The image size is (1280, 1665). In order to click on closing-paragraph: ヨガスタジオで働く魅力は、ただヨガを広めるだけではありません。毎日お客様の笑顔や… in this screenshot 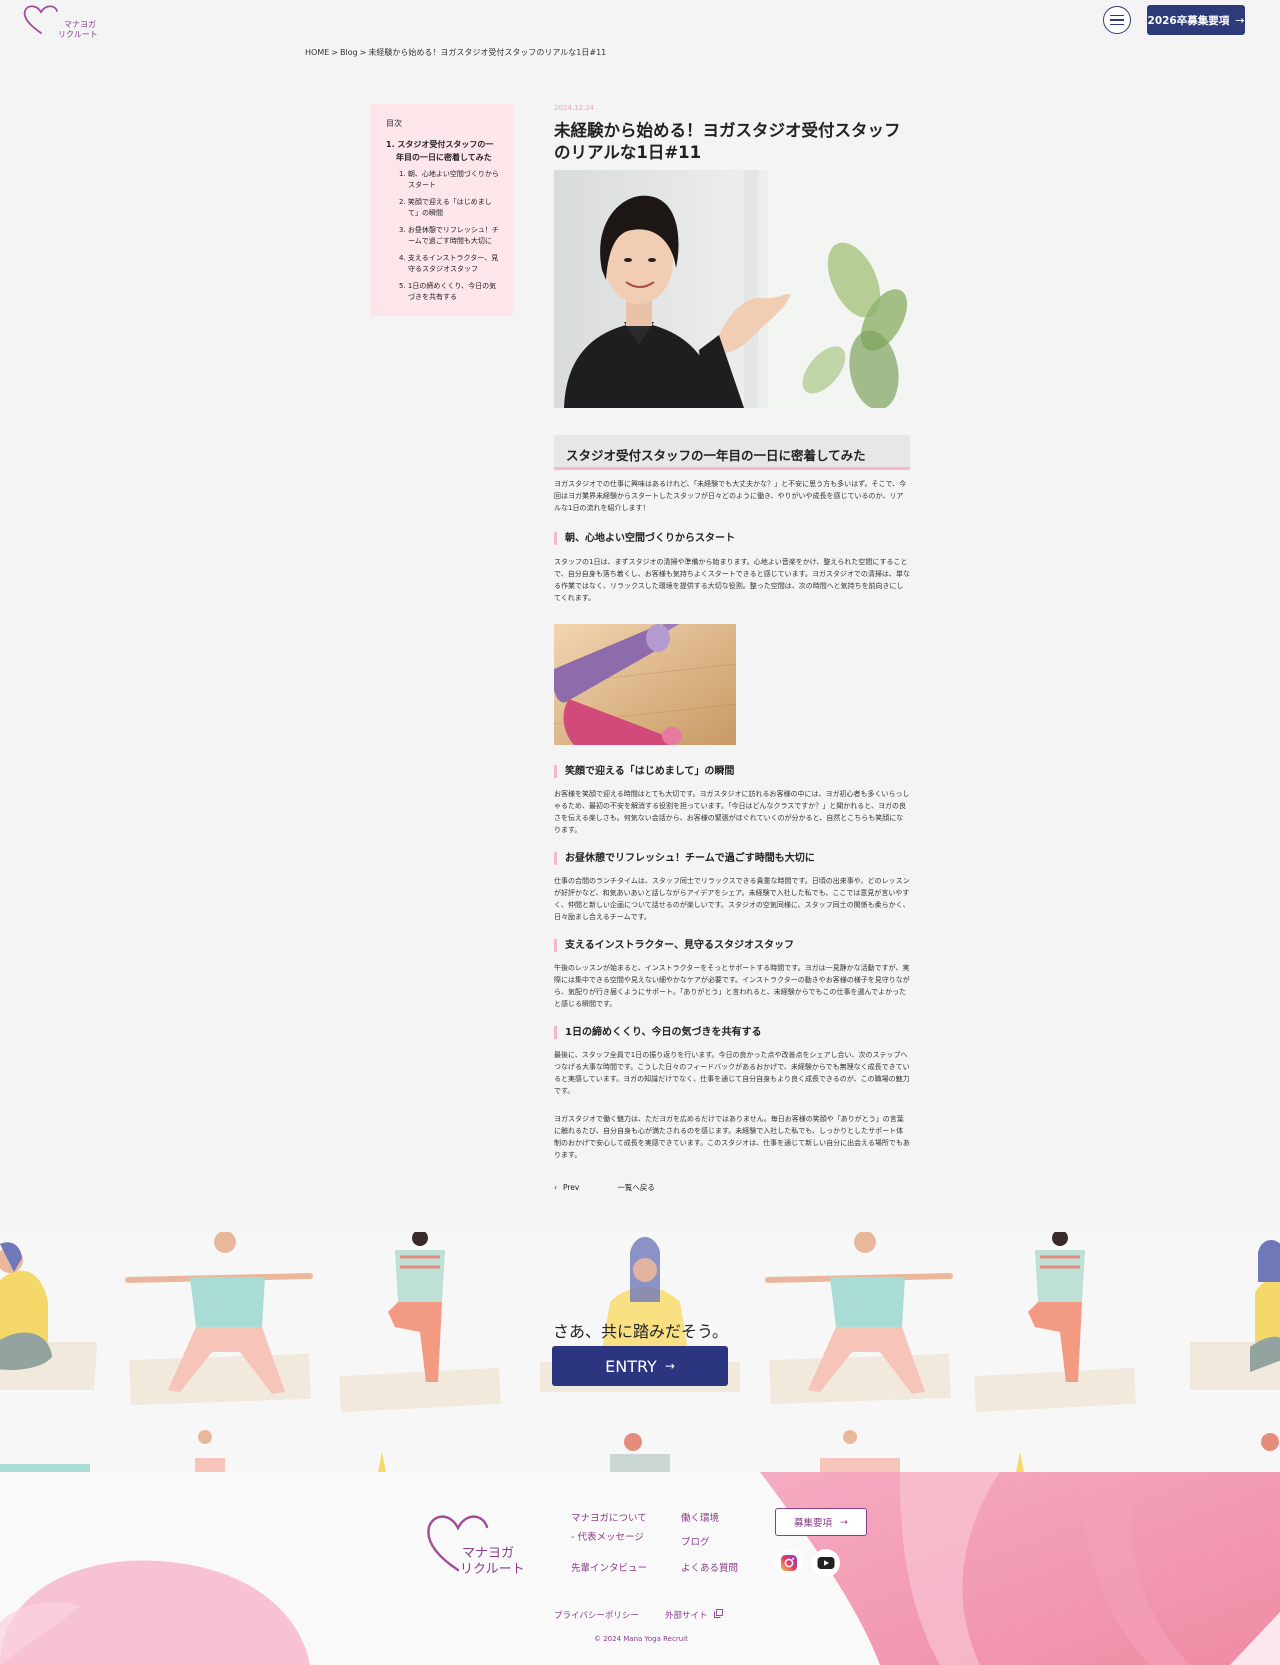, I will do `click(732, 1137)`.